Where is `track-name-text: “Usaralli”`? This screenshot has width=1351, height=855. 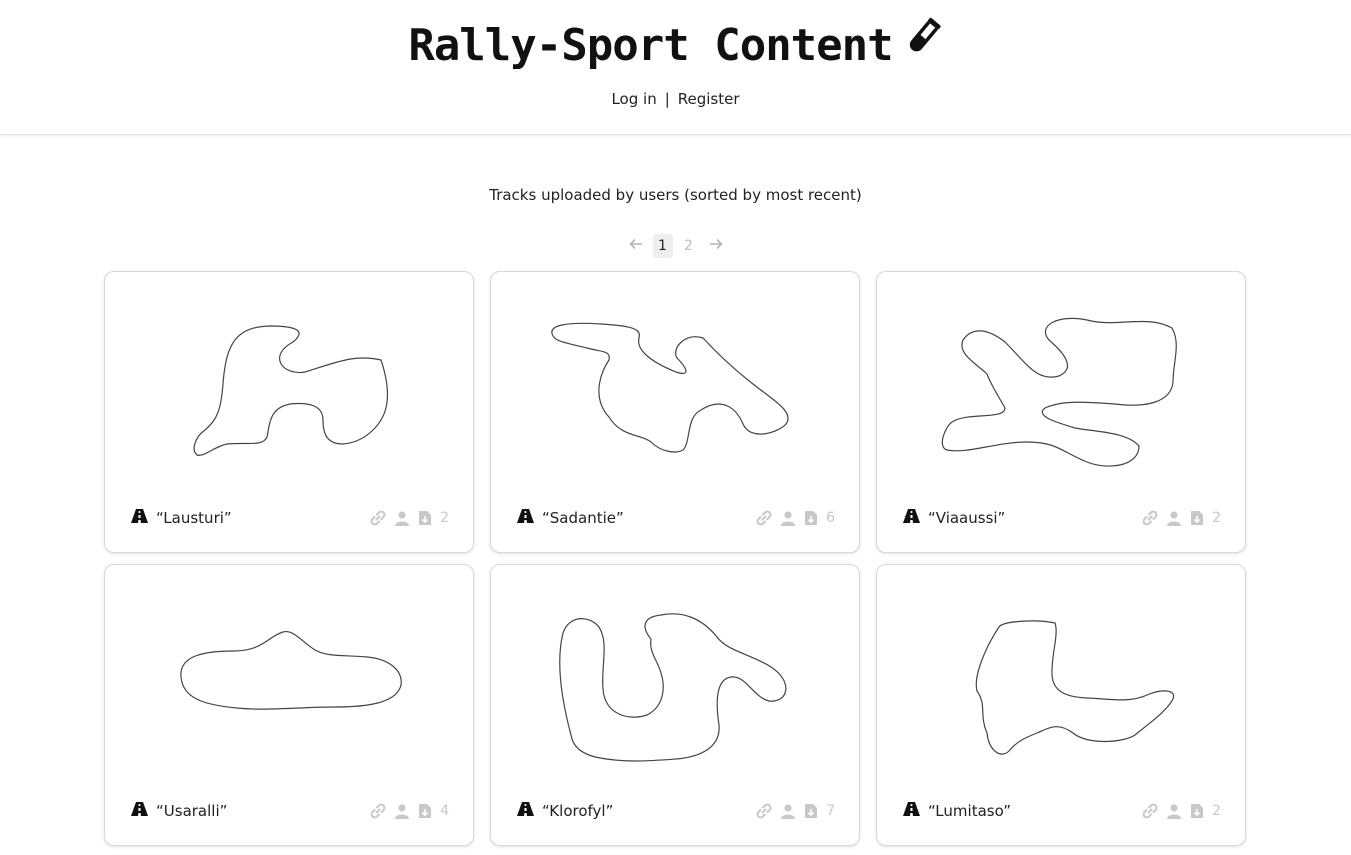
track-name-text: “Usaralli” is located at coordinates (192, 811).